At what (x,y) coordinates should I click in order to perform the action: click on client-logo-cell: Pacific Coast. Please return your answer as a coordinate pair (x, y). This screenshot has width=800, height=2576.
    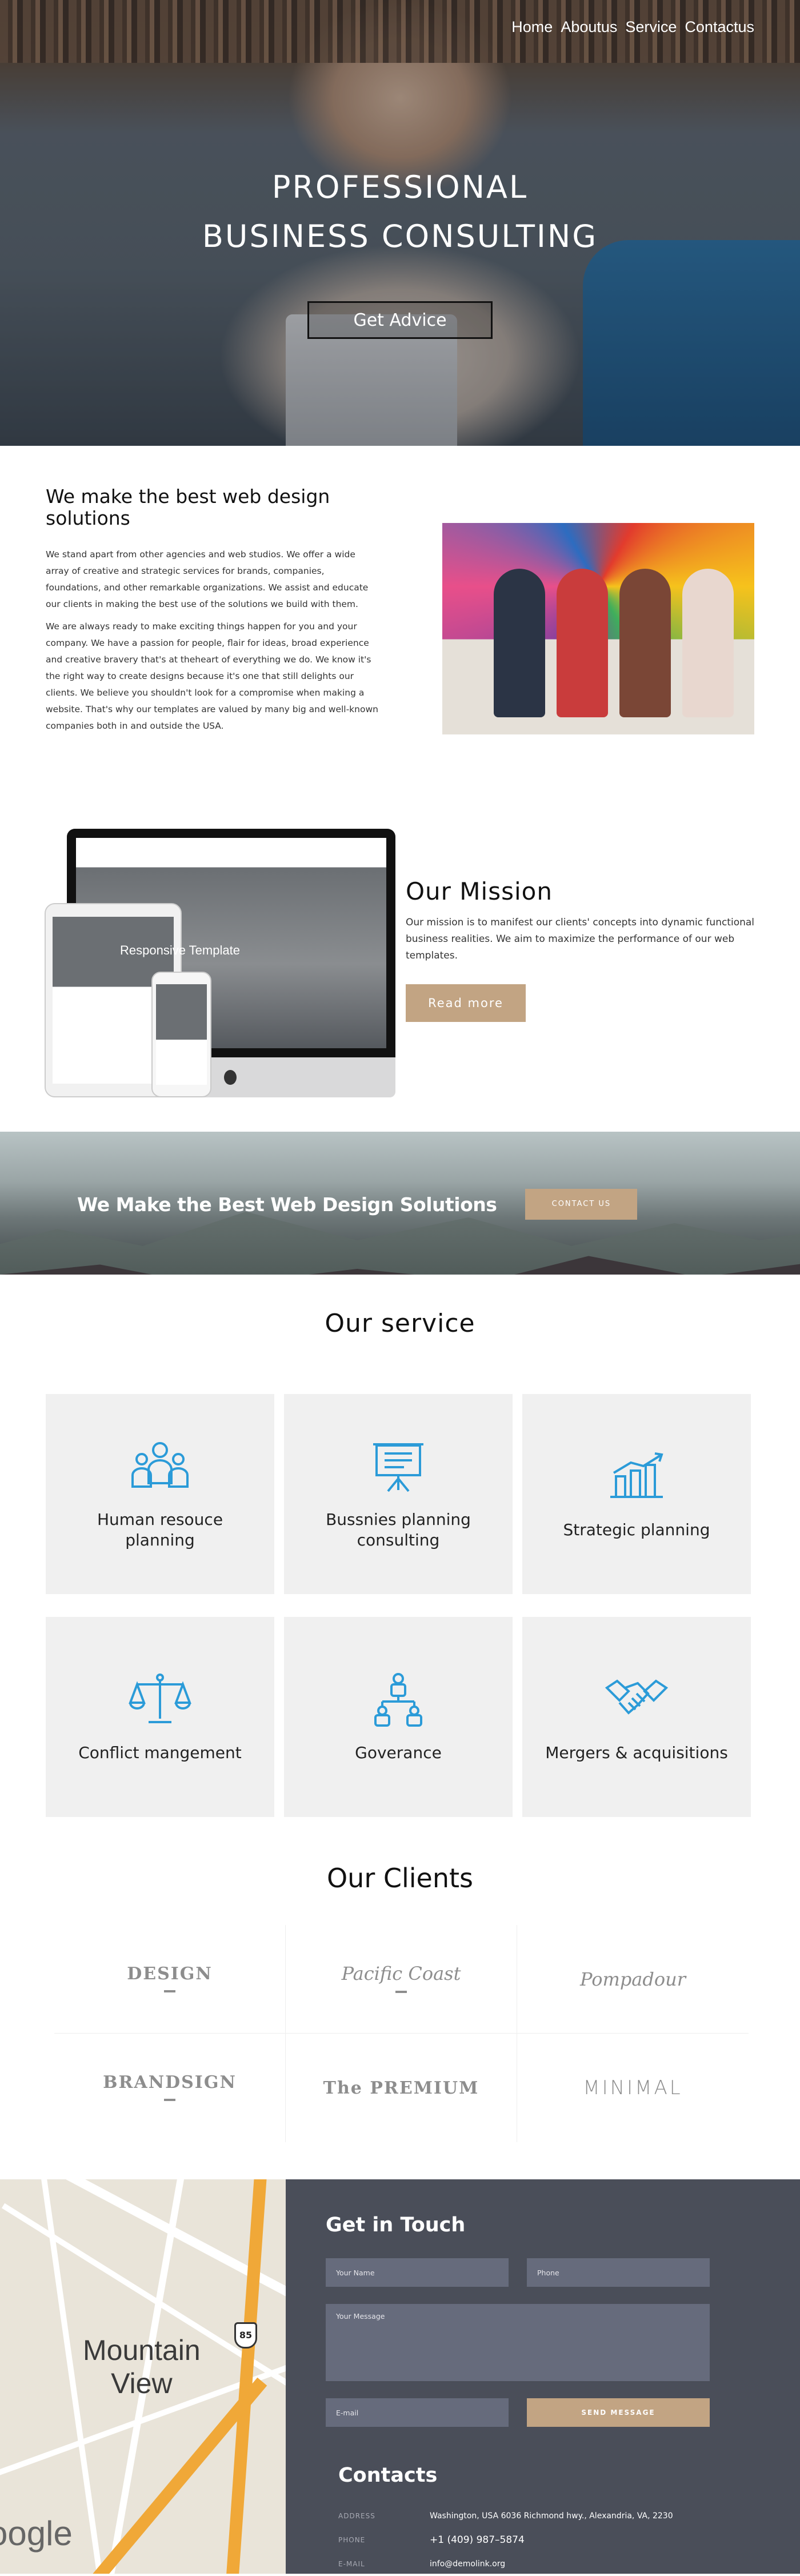
    Looking at the image, I should click on (401, 1979).